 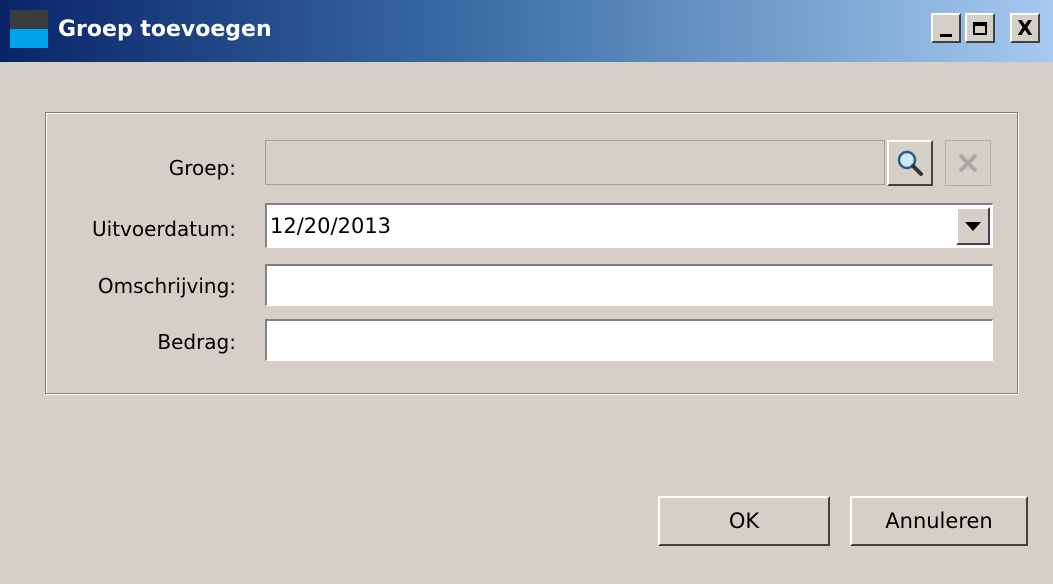 I want to click on uitvoerdatum-label: Uitvoerdatum:, so click(x=164, y=229).